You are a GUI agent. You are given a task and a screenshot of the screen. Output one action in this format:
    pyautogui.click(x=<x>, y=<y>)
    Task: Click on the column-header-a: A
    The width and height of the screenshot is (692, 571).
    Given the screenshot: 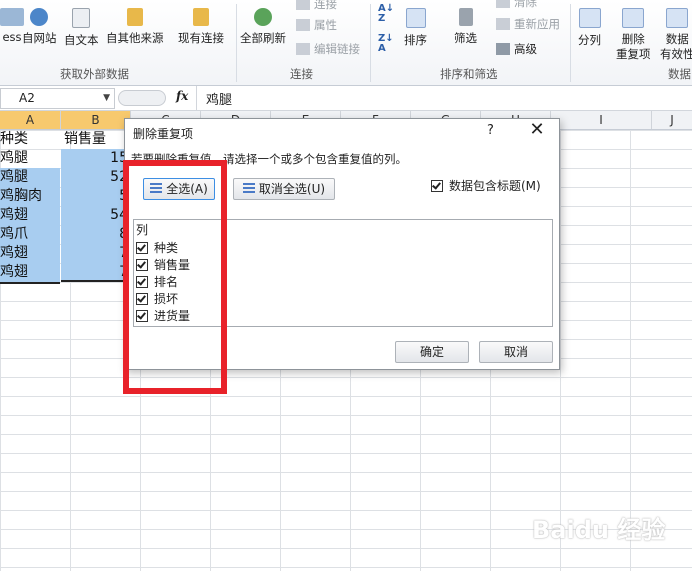 What is the action you would take?
    pyautogui.click(x=30, y=120)
    